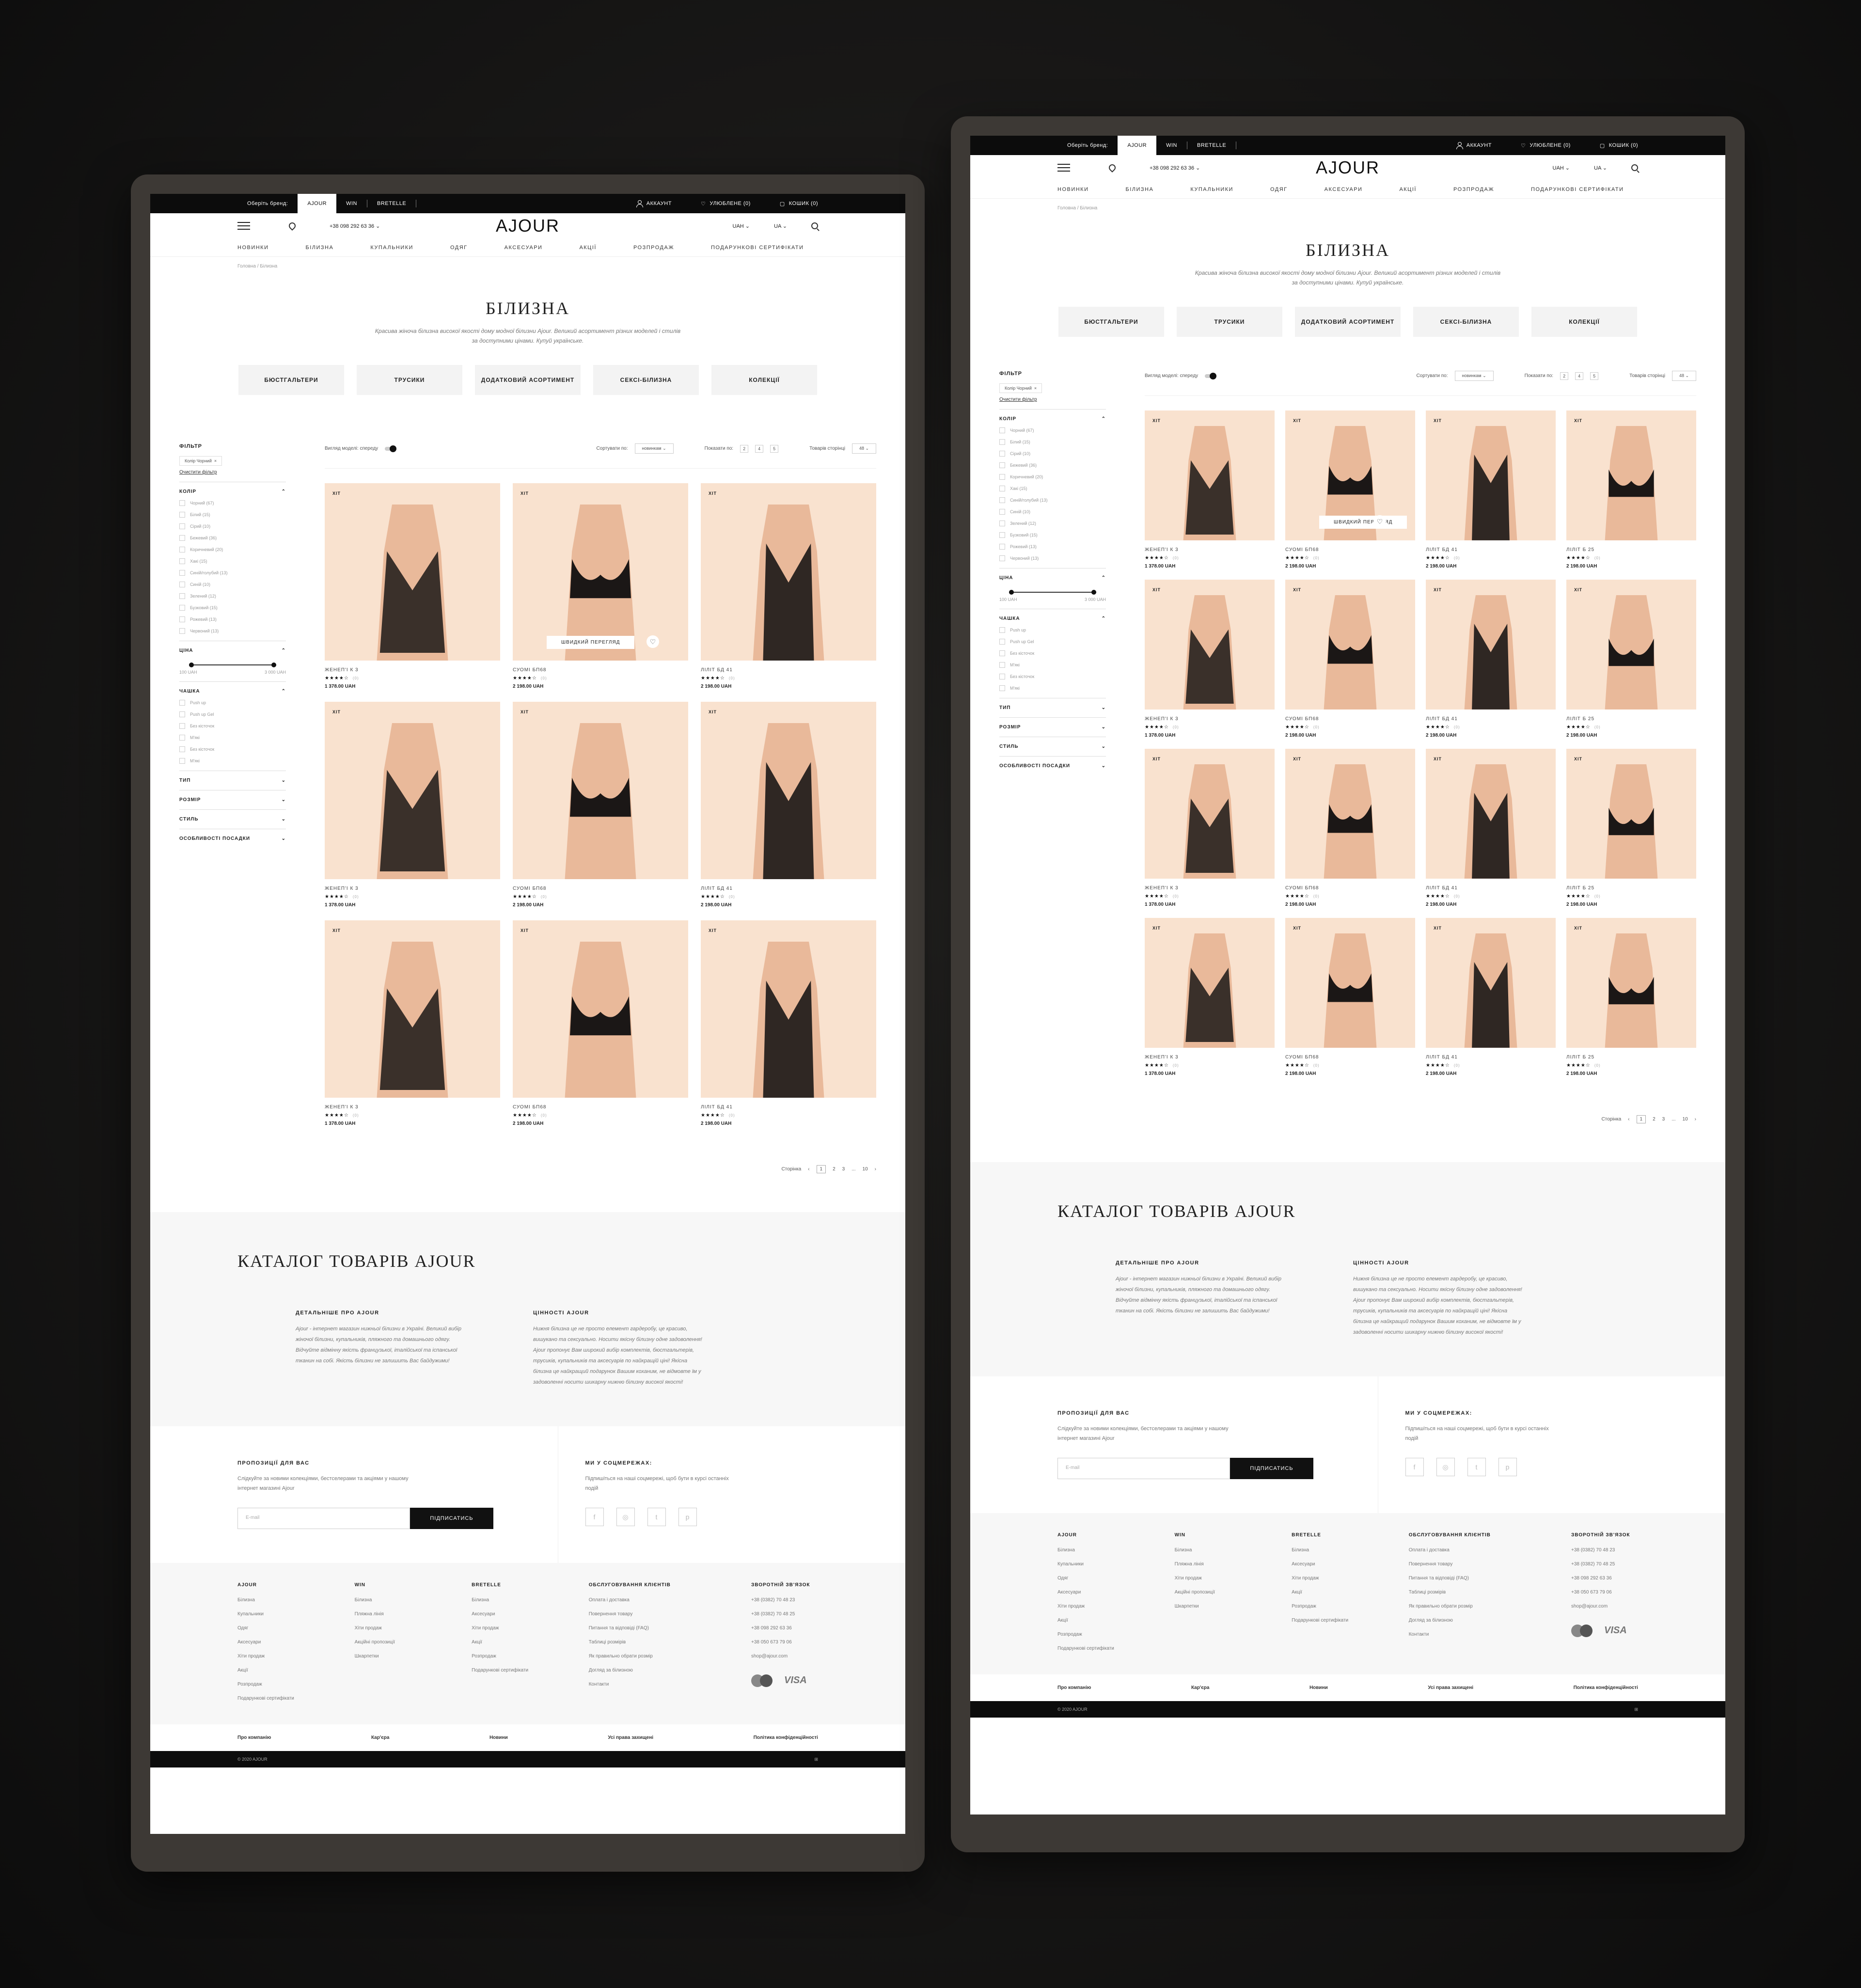 Image resolution: width=1861 pixels, height=1988 pixels. What do you see at coordinates (1578, 189) in the screenshot?
I see `nav-item: ПОДАРУНКОВІ СЕРТИФІКАТИ` at bounding box center [1578, 189].